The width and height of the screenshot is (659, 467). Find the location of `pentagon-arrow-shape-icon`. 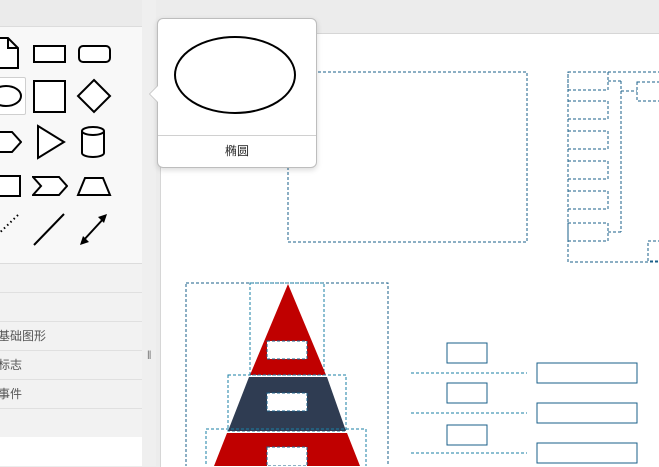

pentagon-arrow-shape-icon is located at coordinates (11, 142).